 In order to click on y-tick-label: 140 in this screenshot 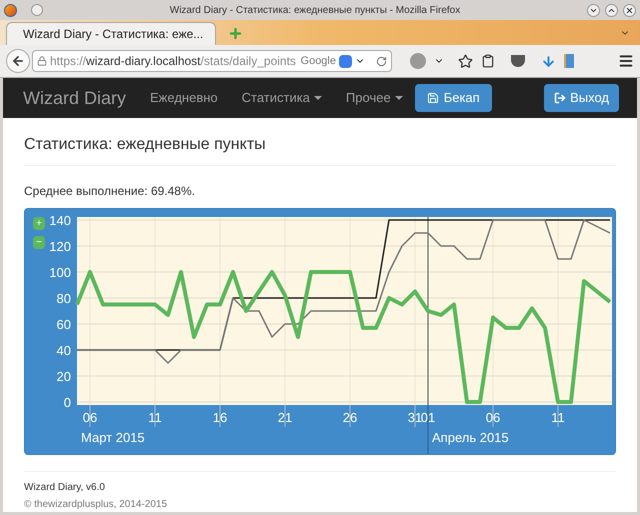, I will do `click(60, 220)`.